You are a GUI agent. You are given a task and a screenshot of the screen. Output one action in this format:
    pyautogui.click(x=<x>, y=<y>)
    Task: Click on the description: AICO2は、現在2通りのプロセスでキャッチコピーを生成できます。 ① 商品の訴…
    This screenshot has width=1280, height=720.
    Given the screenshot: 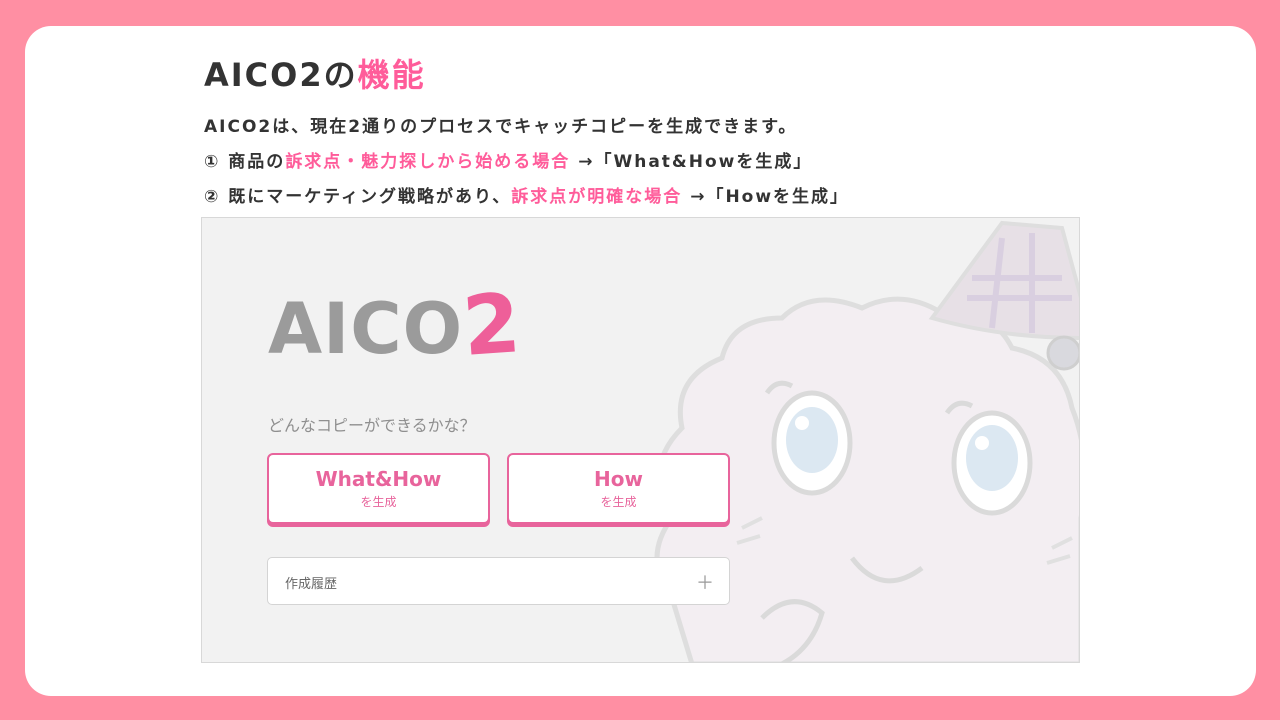 What is the action you would take?
    pyautogui.click(x=654, y=164)
    